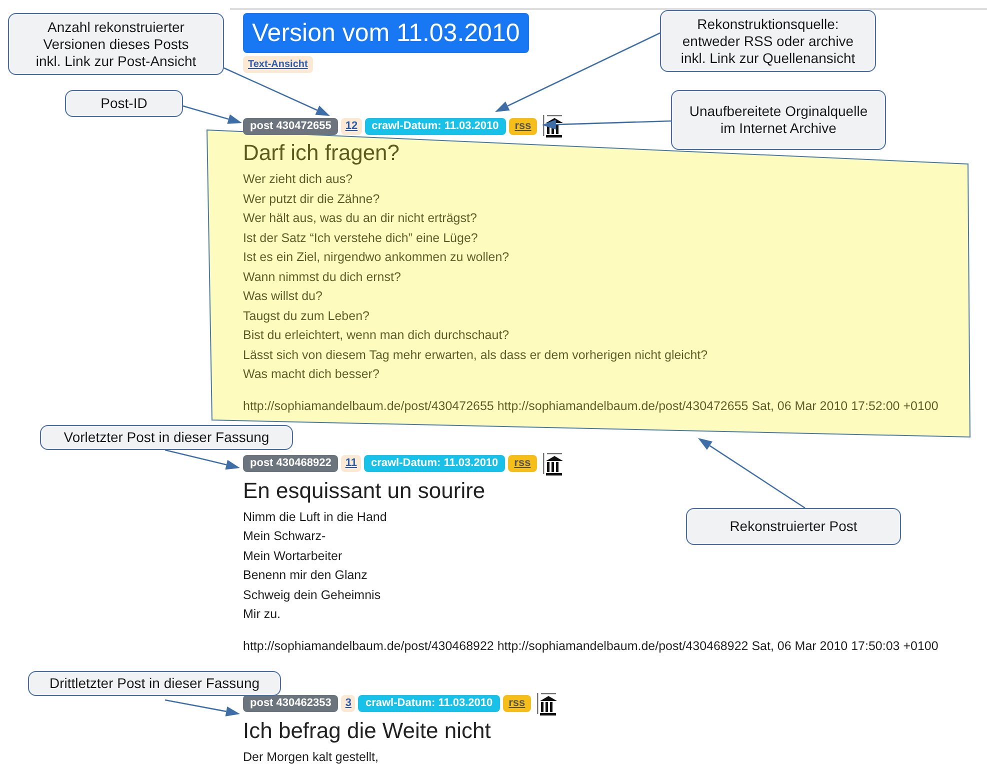 The width and height of the screenshot is (987, 773). I want to click on annotation-callout: Unaufbereitete Orginalquelle im Internet Archive, so click(778, 120).